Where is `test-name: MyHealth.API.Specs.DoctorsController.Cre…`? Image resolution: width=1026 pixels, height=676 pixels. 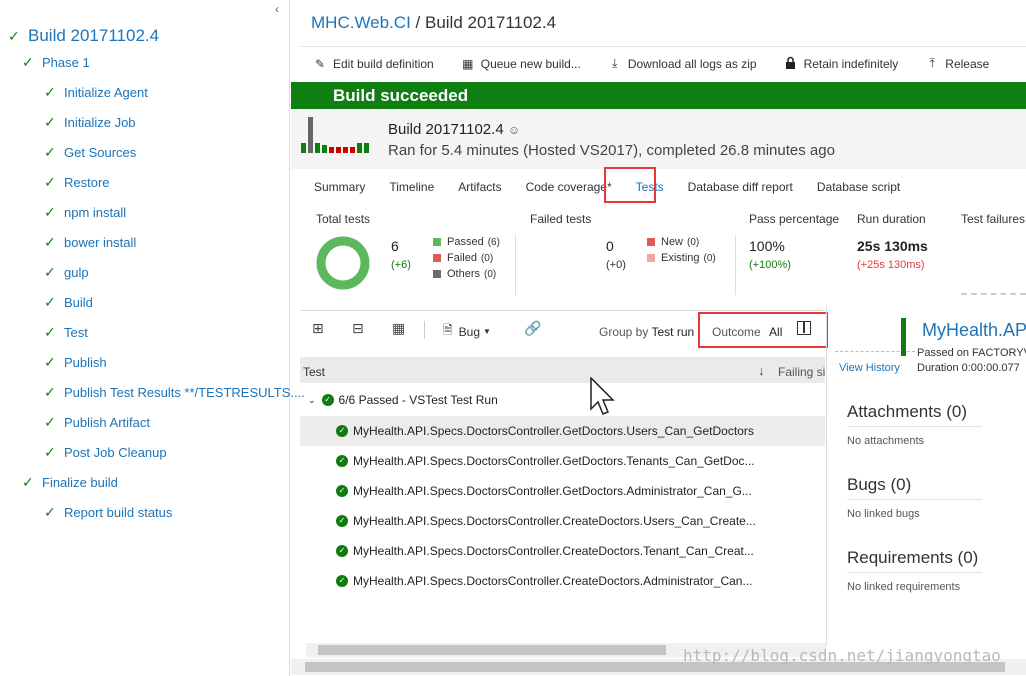 test-name: MyHealth.API.Specs.DoctorsController.Cre… is located at coordinates (553, 551).